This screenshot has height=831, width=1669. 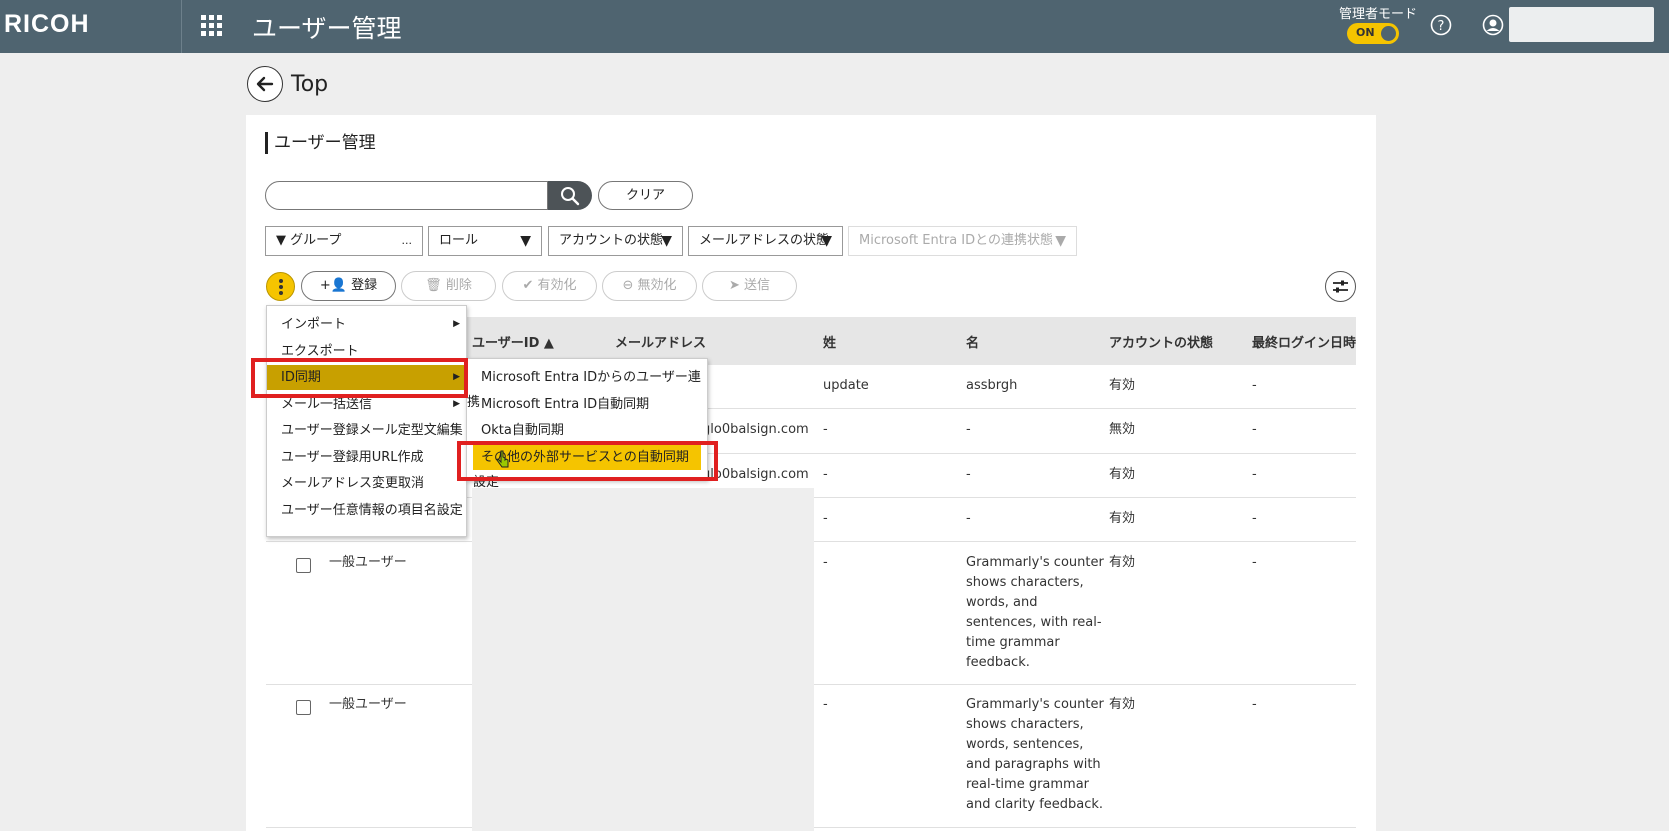 What do you see at coordinates (485, 241) in the screenshot?
I see `role-filter: ロール ▼` at bounding box center [485, 241].